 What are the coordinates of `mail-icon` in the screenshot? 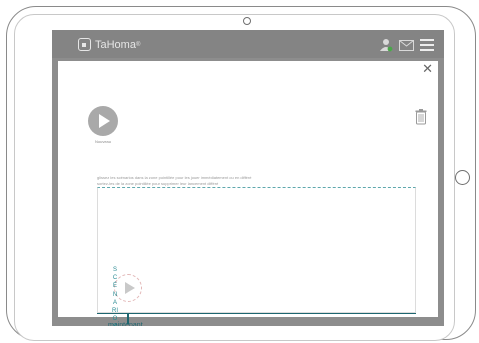 It's located at (406, 45).